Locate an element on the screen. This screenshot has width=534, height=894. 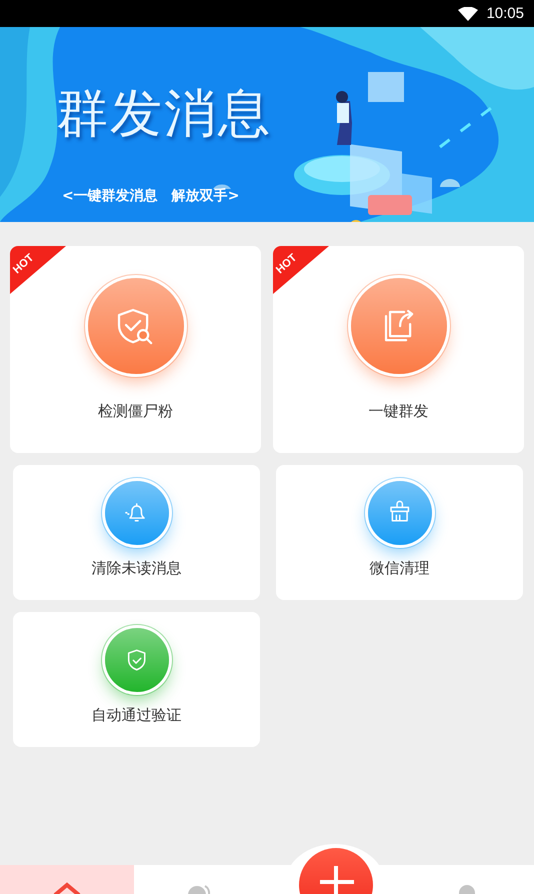
feature-card: 清除未读消息 is located at coordinates (136, 532).